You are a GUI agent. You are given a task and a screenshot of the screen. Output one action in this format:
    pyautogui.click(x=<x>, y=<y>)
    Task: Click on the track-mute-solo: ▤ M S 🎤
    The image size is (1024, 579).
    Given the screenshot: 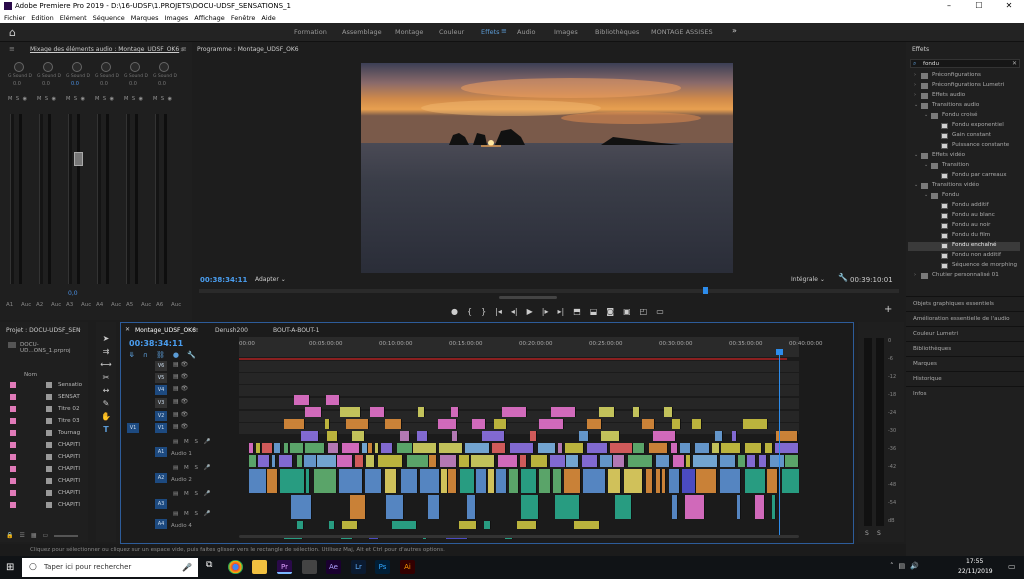 What is the action you would take?
    pyautogui.click(x=193, y=468)
    